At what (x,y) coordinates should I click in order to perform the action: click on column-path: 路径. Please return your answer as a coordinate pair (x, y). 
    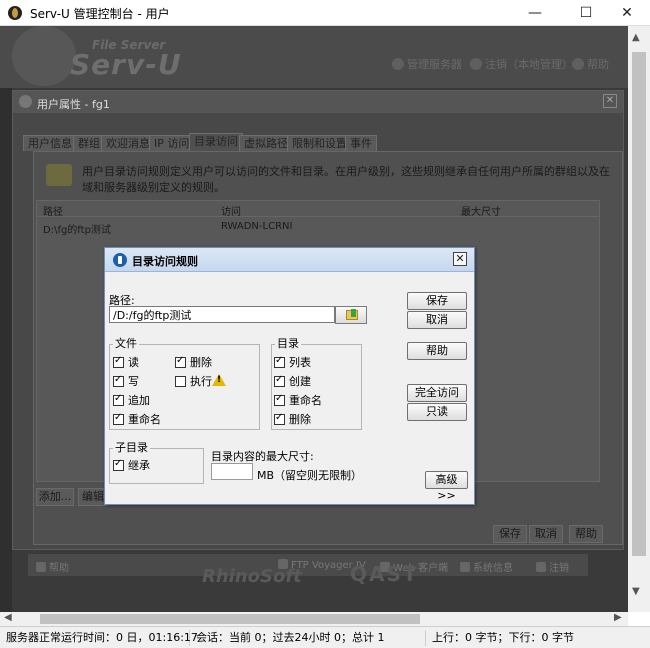
    Looking at the image, I should click on (53, 210).